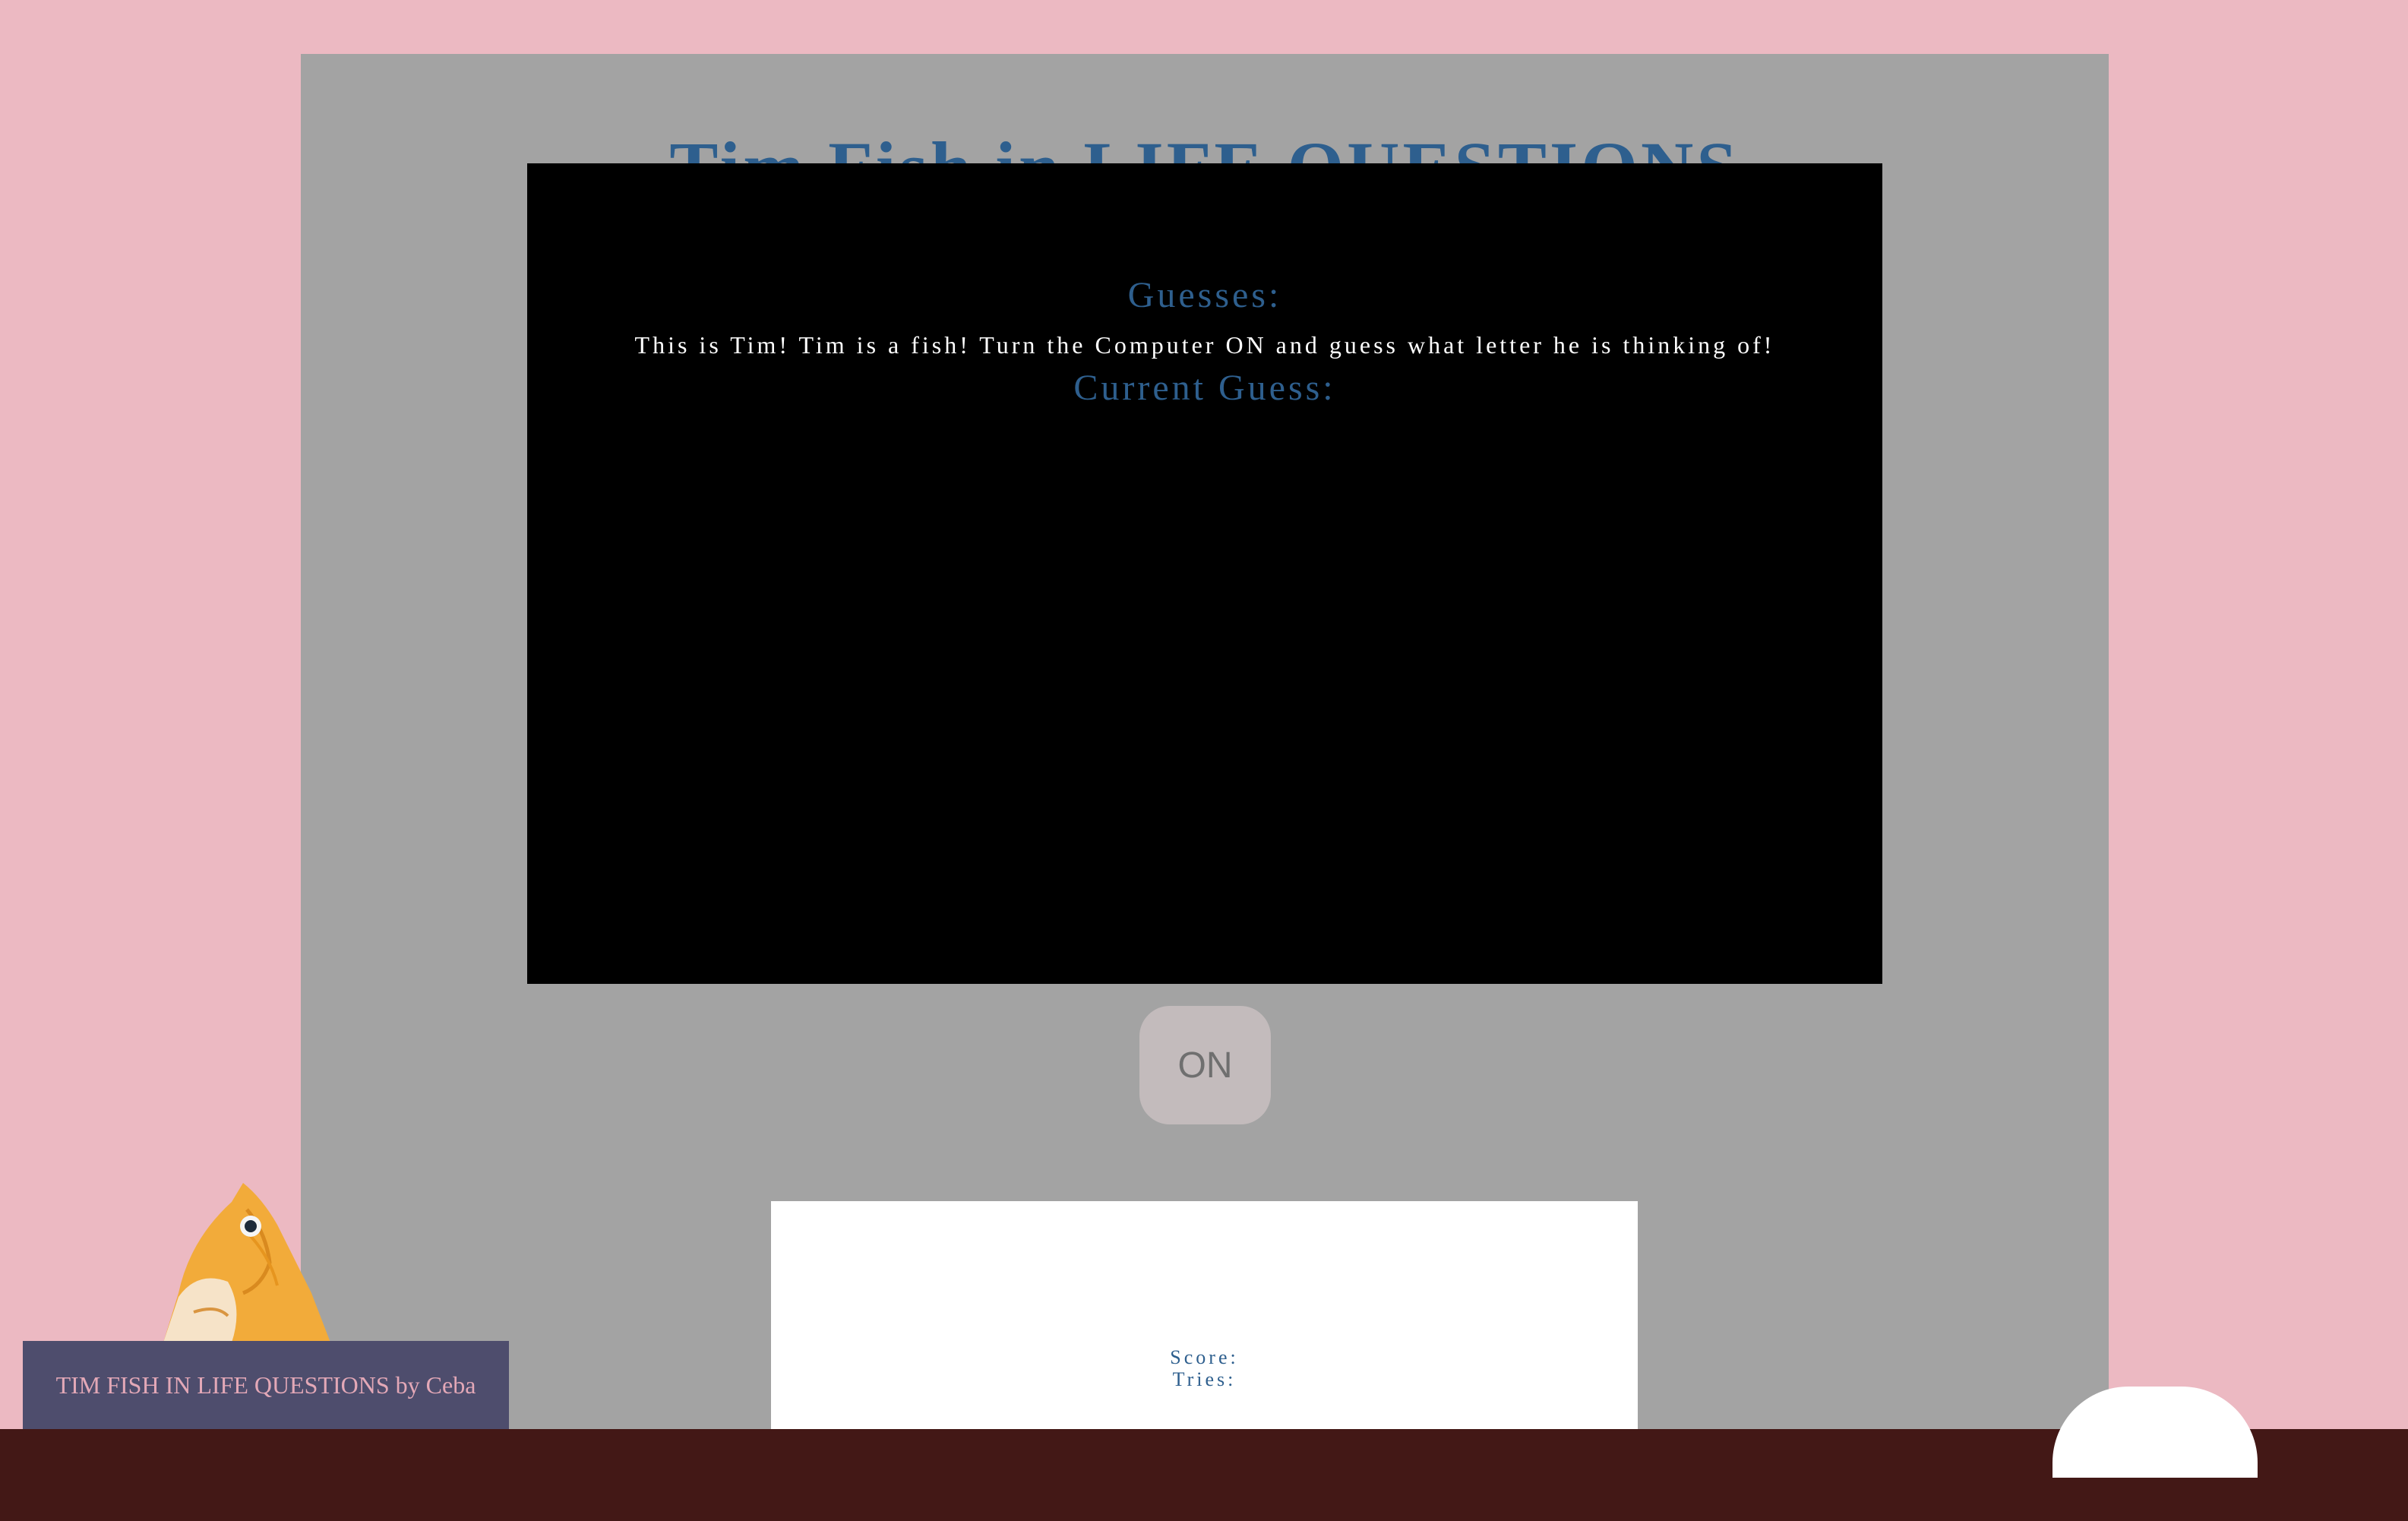 Image resolution: width=2408 pixels, height=1521 pixels. What do you see at coordinates (1204, 1379) in the screenshot?
I see `tries-label: Tries:` at bounding box center [1204, 1379].